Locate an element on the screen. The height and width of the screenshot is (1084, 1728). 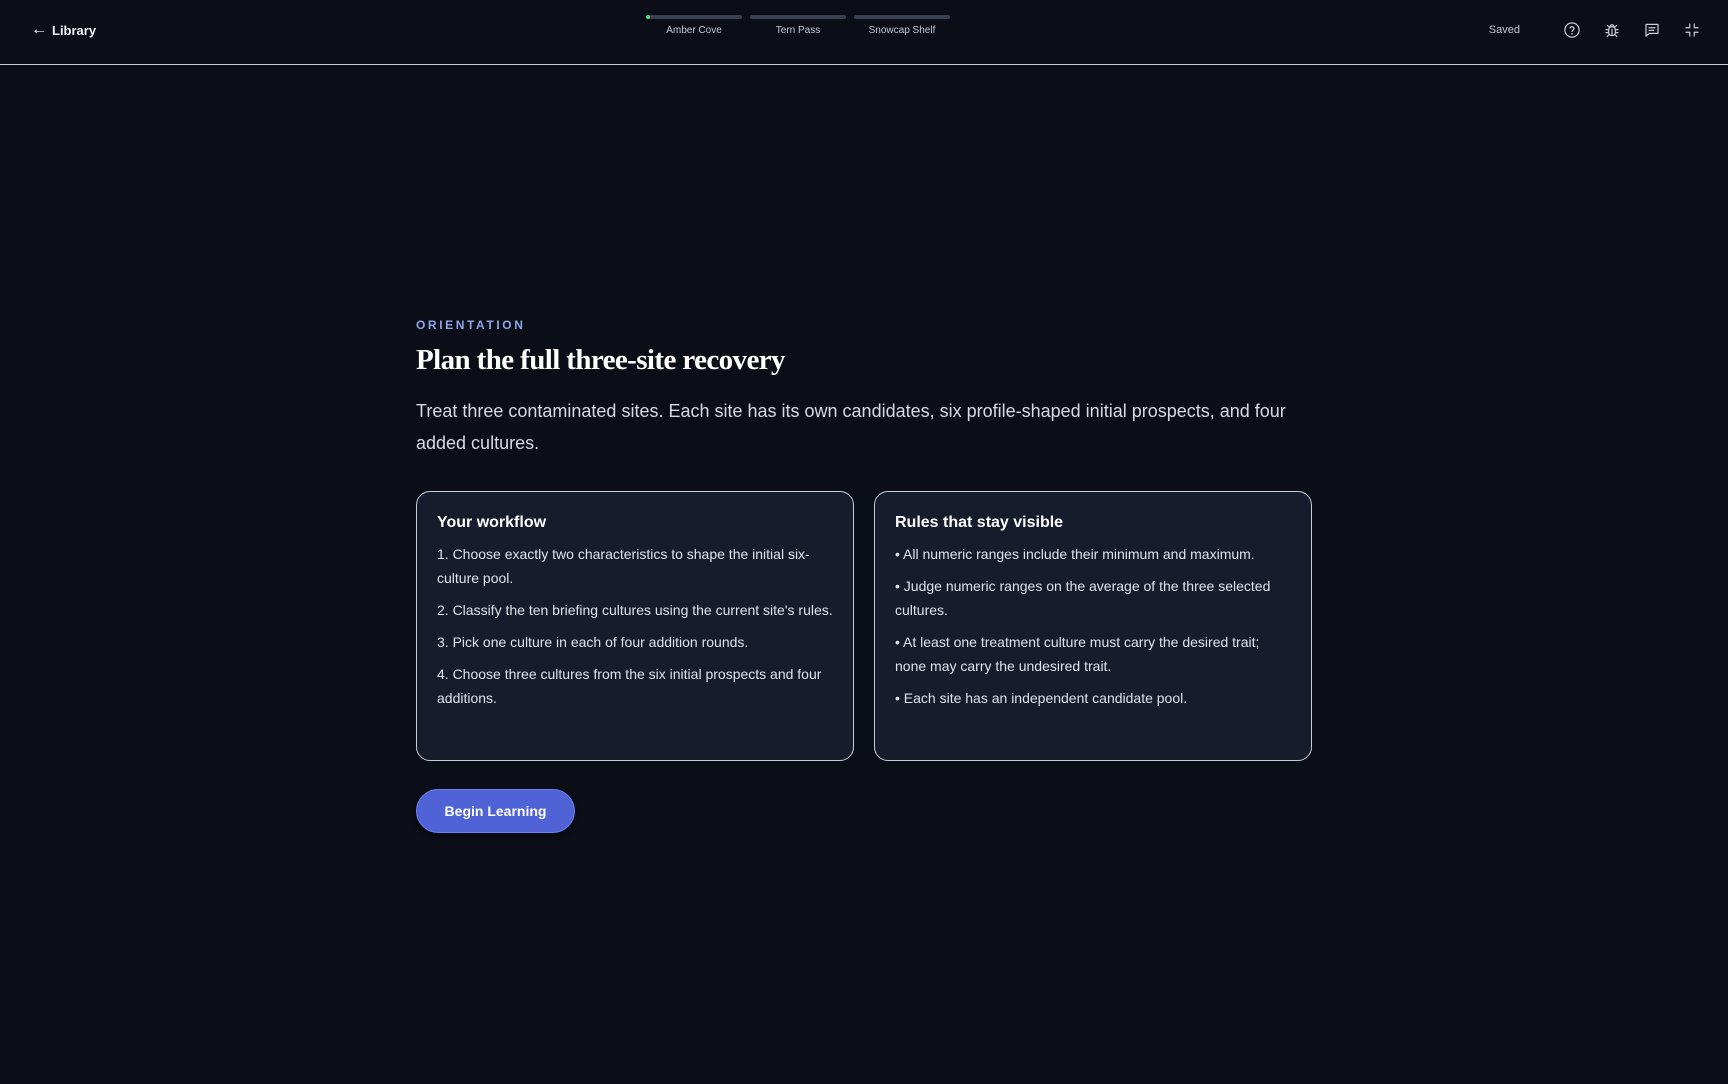
step-label: Amber Cove is located at coordinates (694, 30).